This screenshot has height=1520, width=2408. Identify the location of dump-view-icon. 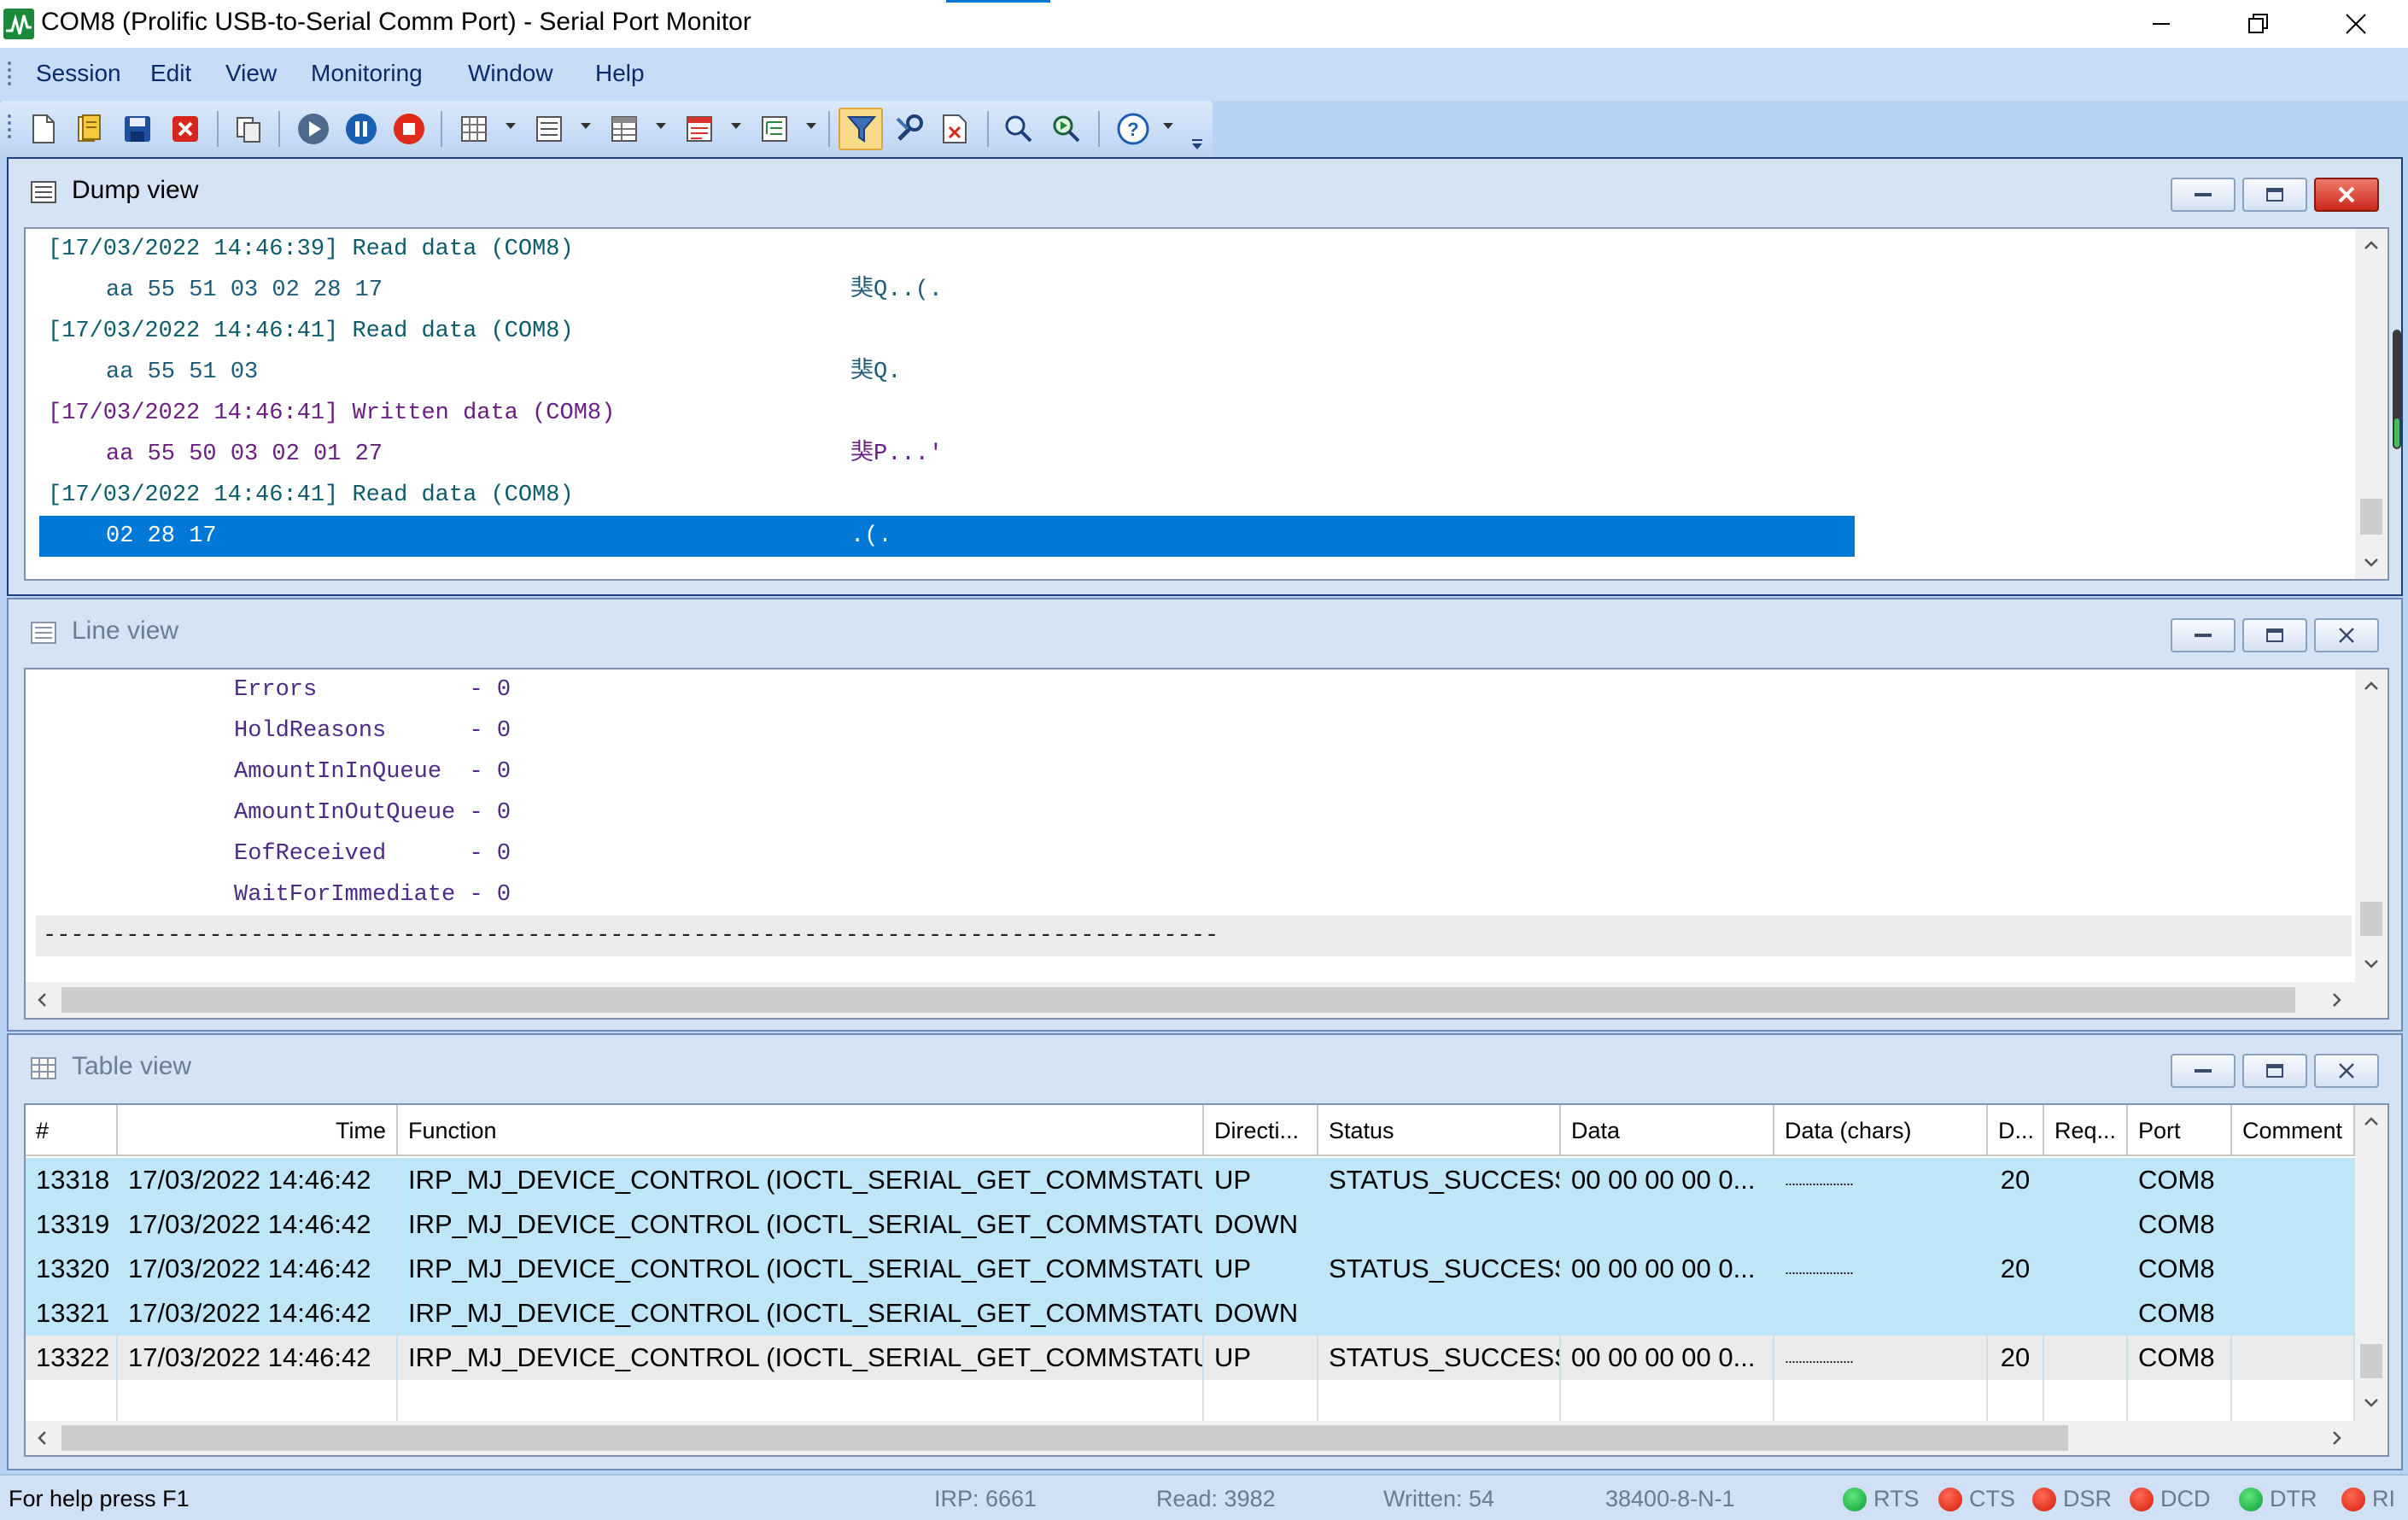
(699, 129).